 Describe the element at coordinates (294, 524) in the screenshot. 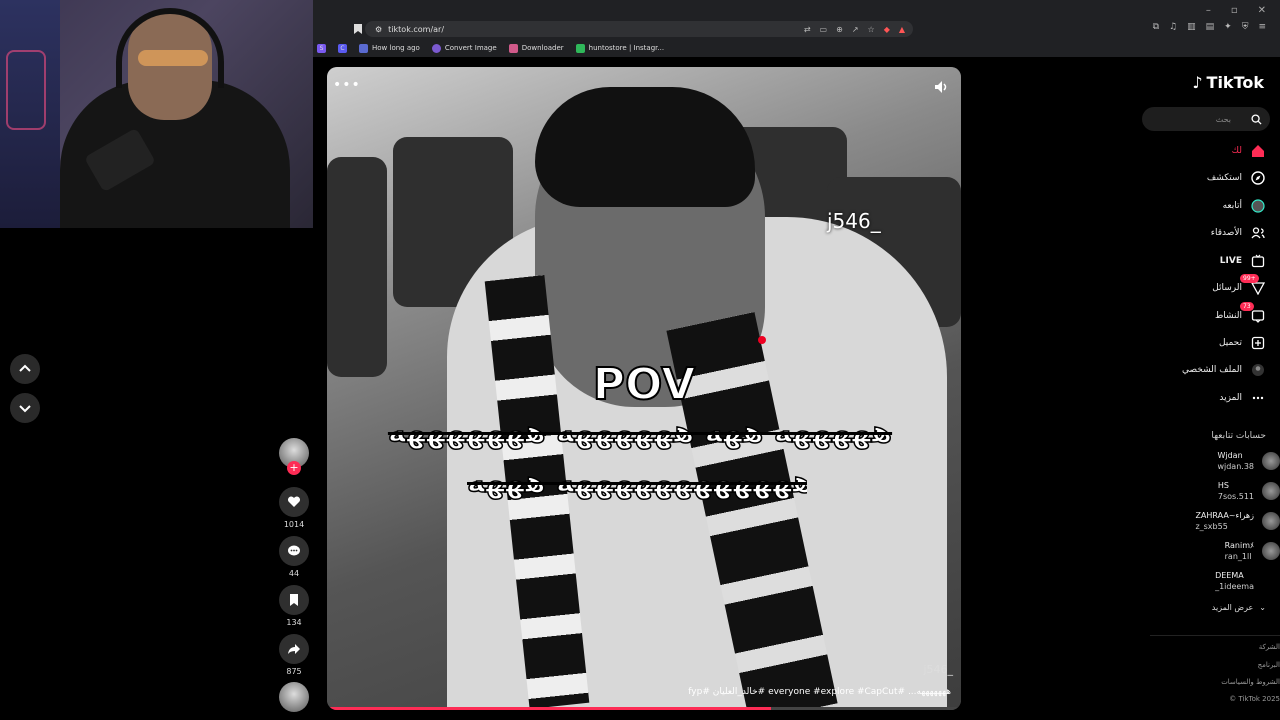

I see `like-count: 1014` at that location.